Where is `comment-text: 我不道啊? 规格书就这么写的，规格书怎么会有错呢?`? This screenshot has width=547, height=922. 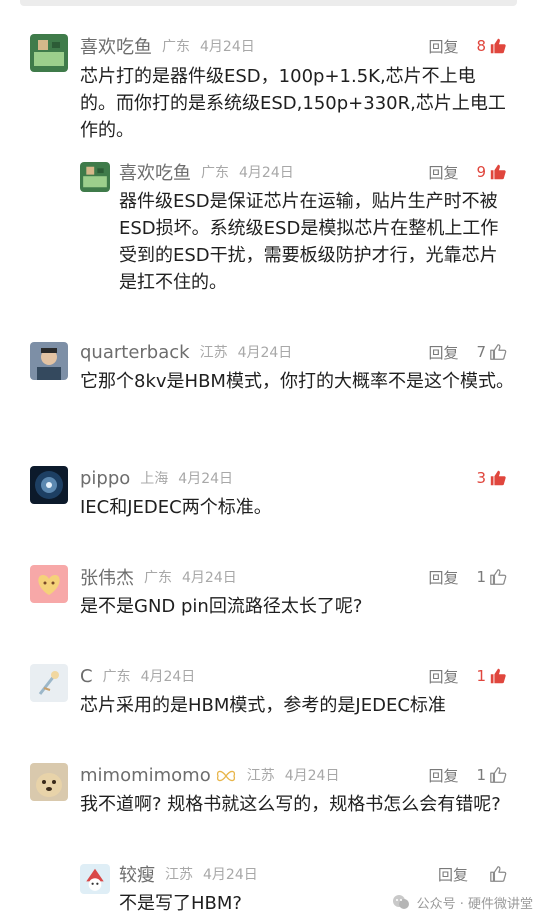 comment-text: 我不道啊? 规格书就这么写的，规格书怎么会有错呢? is located at coordinates (290, 804).